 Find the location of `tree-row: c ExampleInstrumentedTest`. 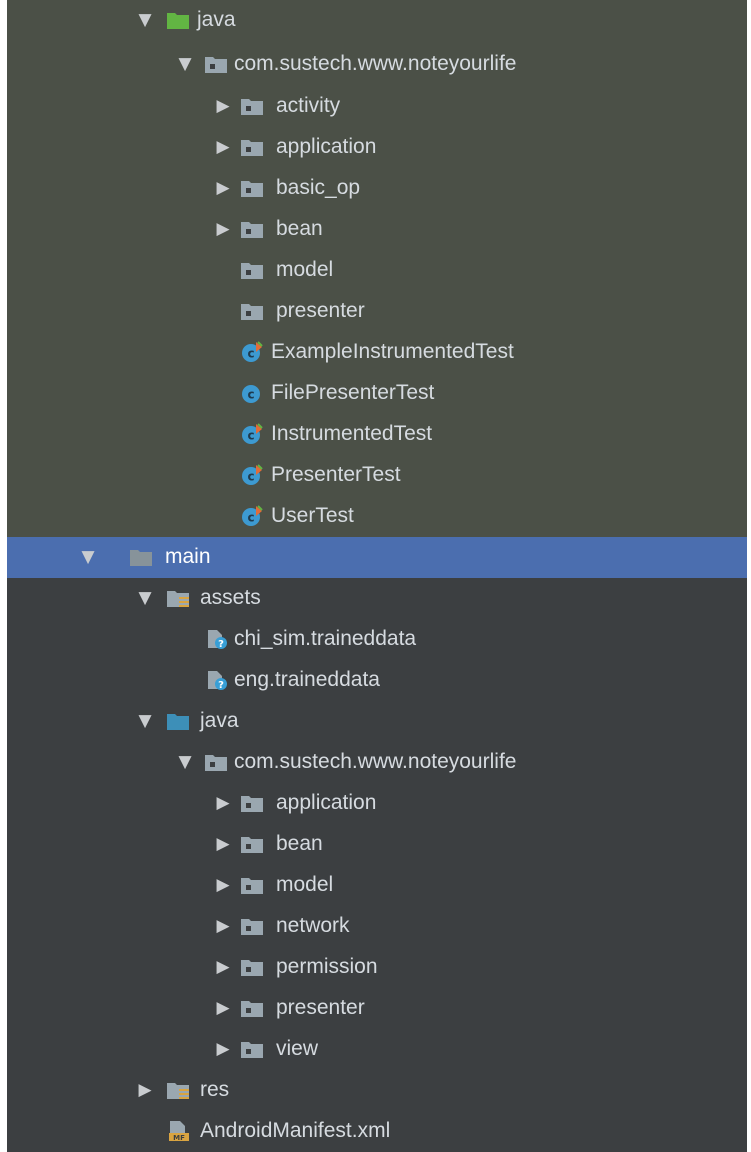

tree-row: c ExampleInstrumentedTest is located at coordinates (377, 352).